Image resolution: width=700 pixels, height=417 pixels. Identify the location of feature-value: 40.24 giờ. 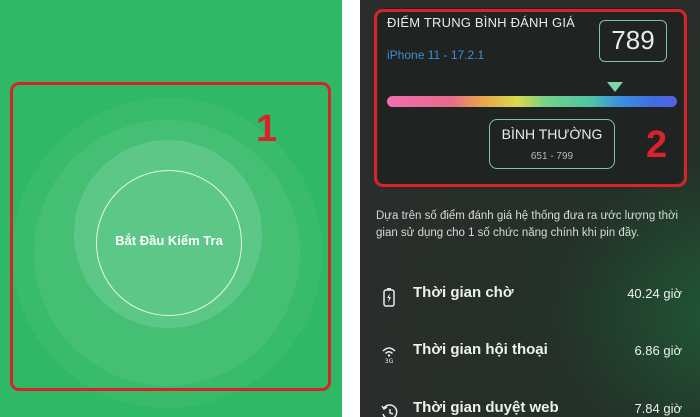
(654, 293).